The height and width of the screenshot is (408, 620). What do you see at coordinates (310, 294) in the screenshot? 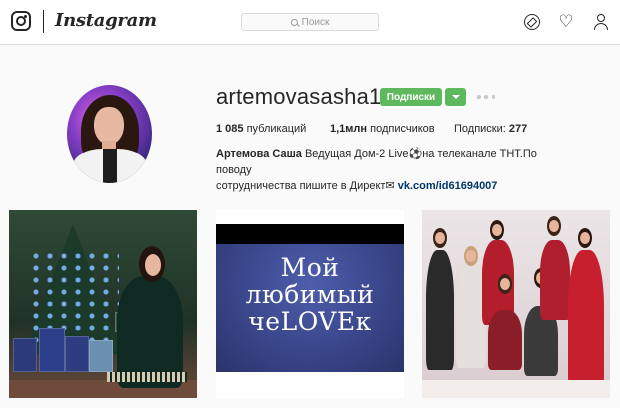
I see `sweater-print-text: Мой любимый чеLOVEк` at bounding box center [310, 294].